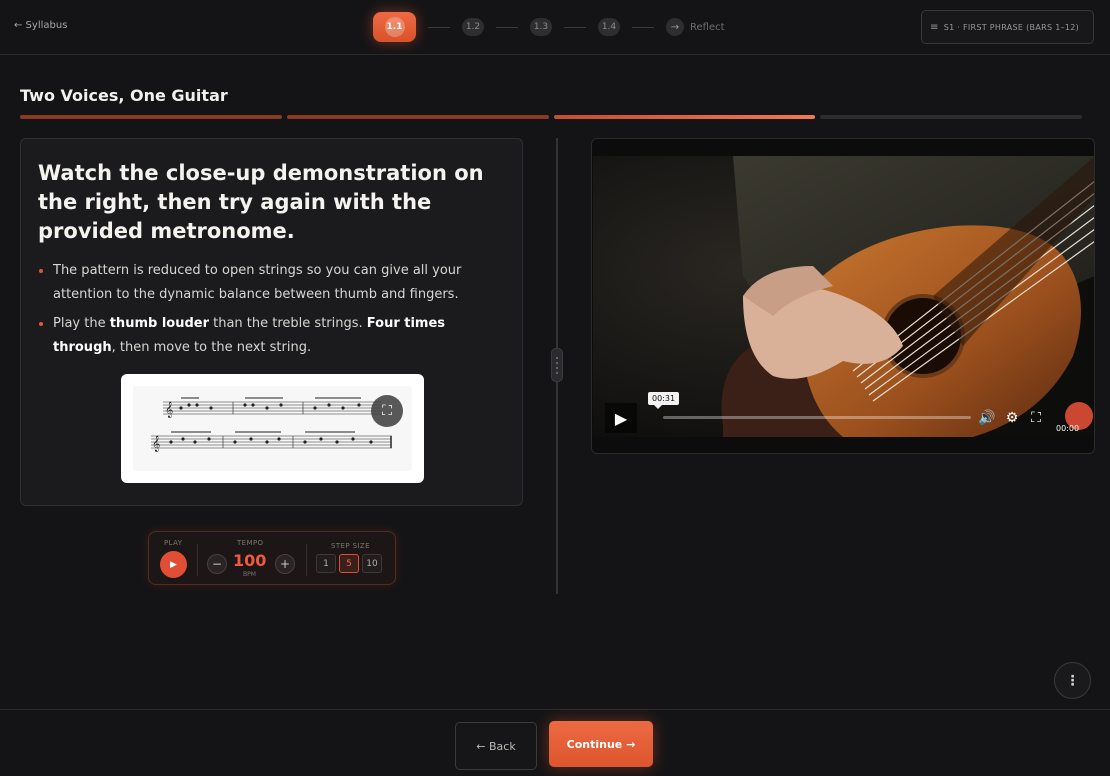 The height and width of the screenshot is (776, 1110). I want to click on more-options-icon: ⋮, so click(1072, 680).